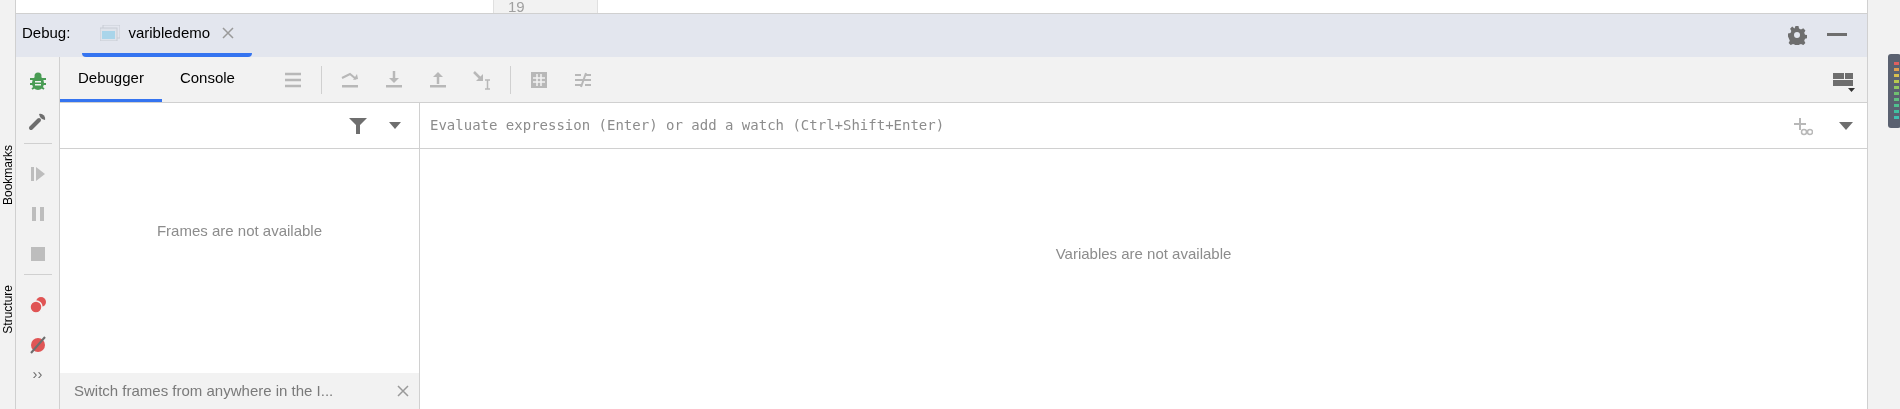  What do you see at coordinates (8, 175) in the screenshot?
I see `side-tab: Bookmarks` at bounding box center [8, 175].